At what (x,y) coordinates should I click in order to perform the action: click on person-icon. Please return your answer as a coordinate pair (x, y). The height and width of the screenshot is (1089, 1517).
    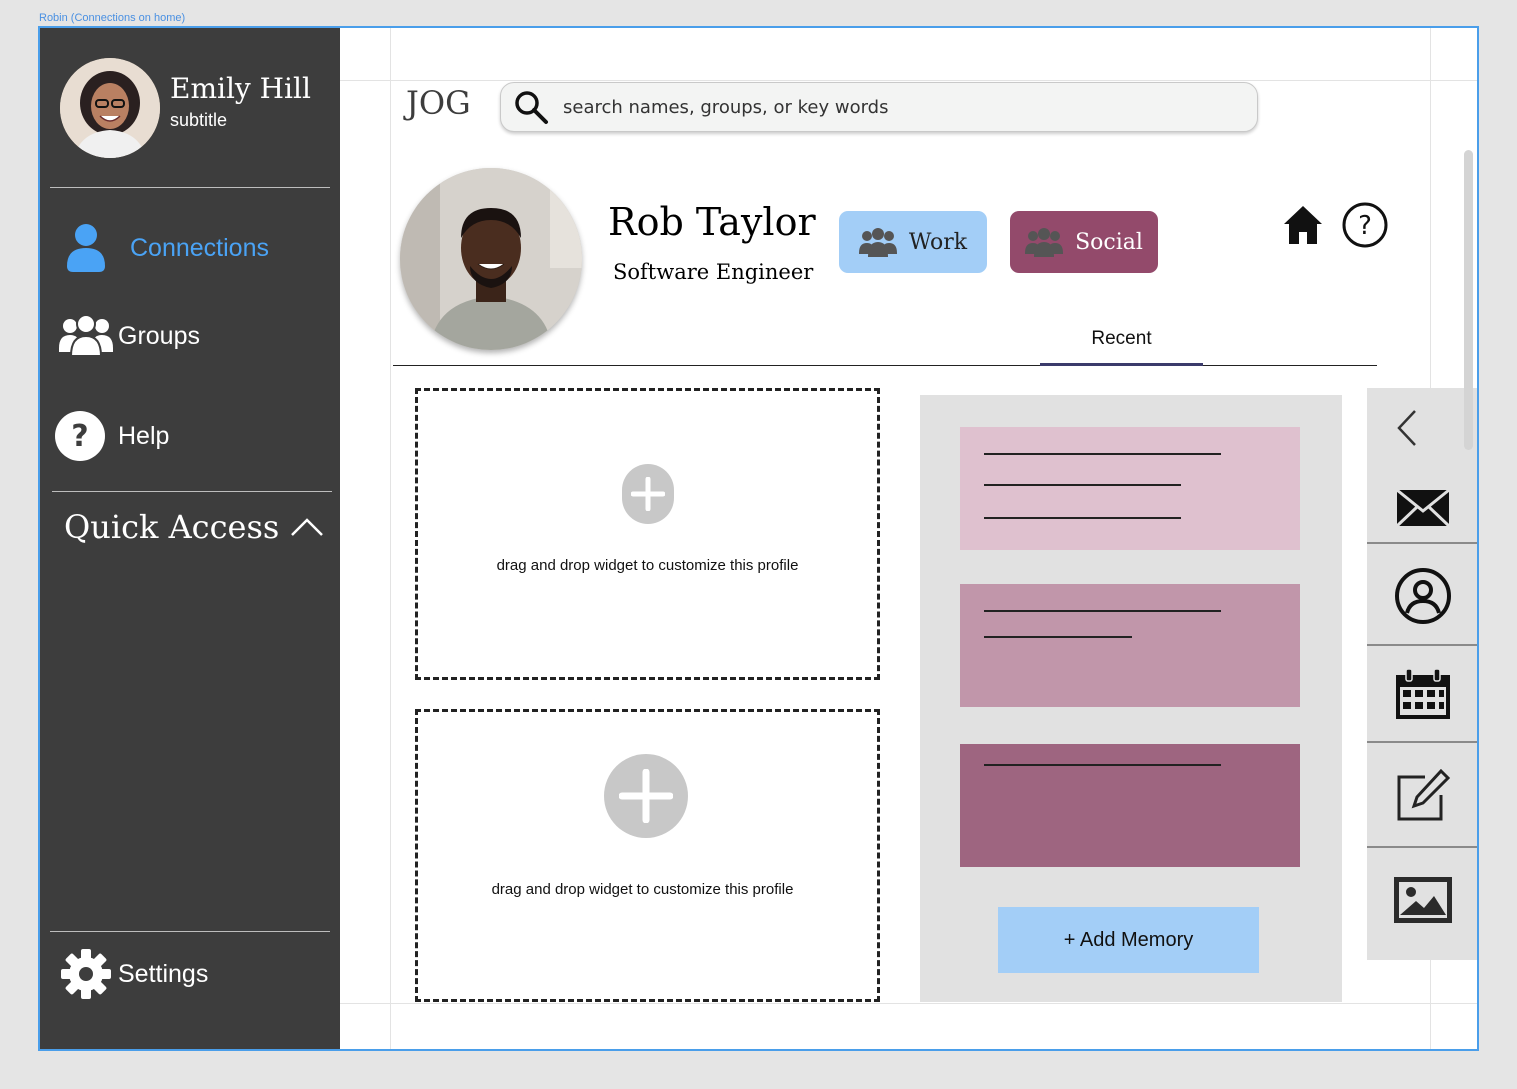
    Looking at the image, I should click on (86, 248).